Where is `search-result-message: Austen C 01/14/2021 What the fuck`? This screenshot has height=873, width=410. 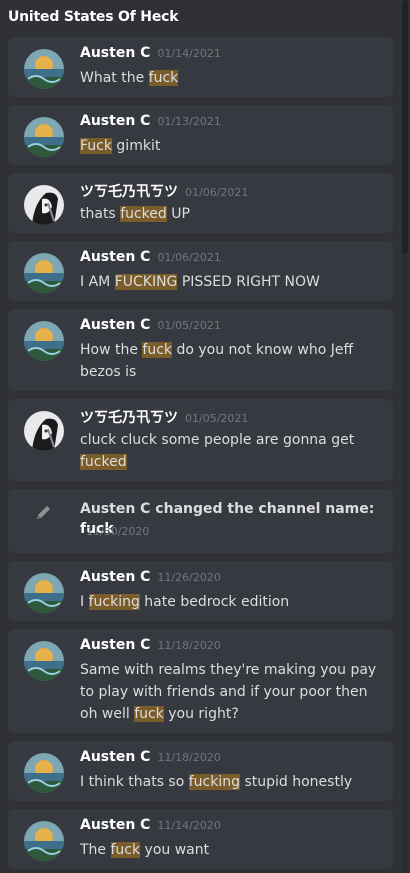
search-result-message: Austen C 01/14/2021 What the fuck is located at coordinates (200, 67).